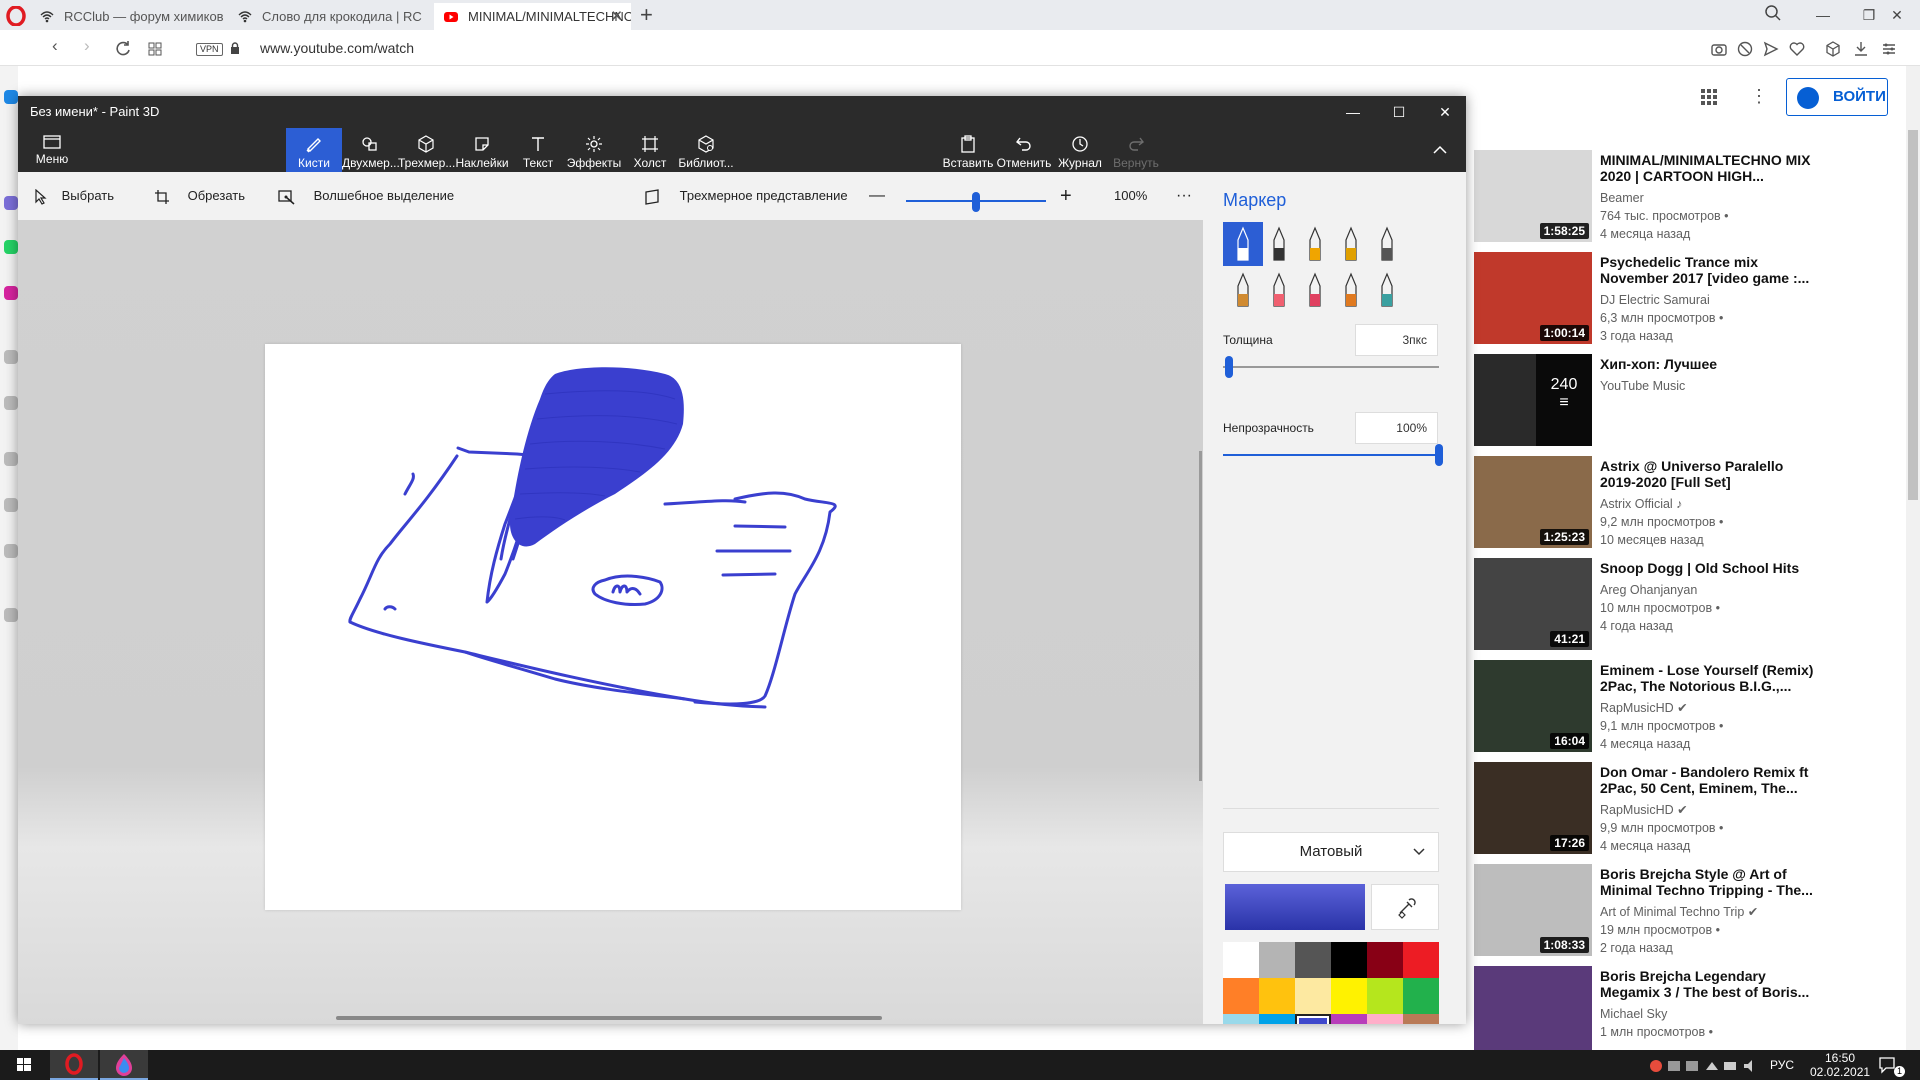 The width and height of the screenshot is (1920, 1080). What do you see at coordinates (337, 48) in the screenshot?
I see `url-field: www.youtube.com/watch` at bounding box center [337, 48].